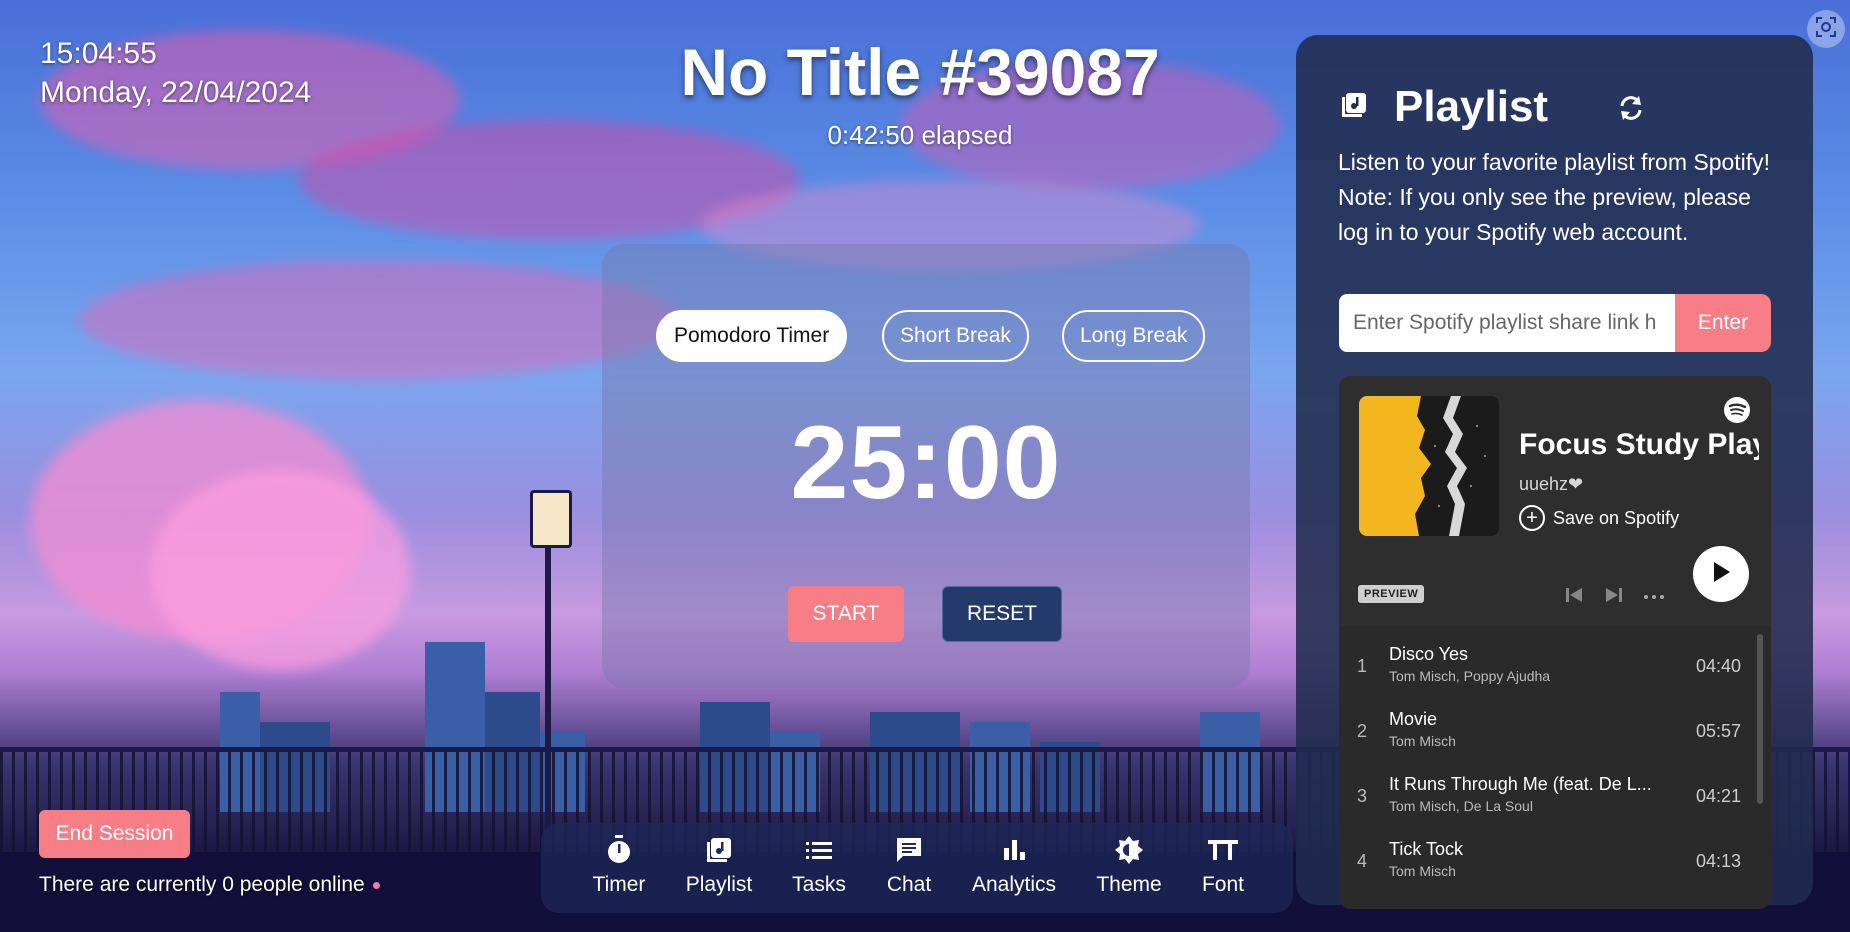  Describe the element at coordinates (1718, 861) in the screenshot. I see `track-duration: 04:13` at that location.